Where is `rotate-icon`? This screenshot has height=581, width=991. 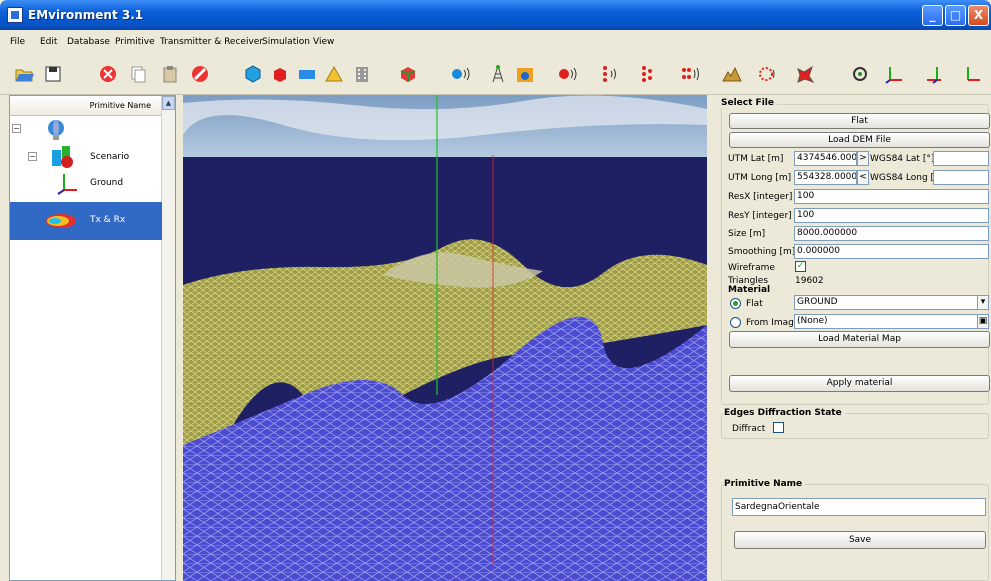 rotate-icon is located at coordinates (860, 74).